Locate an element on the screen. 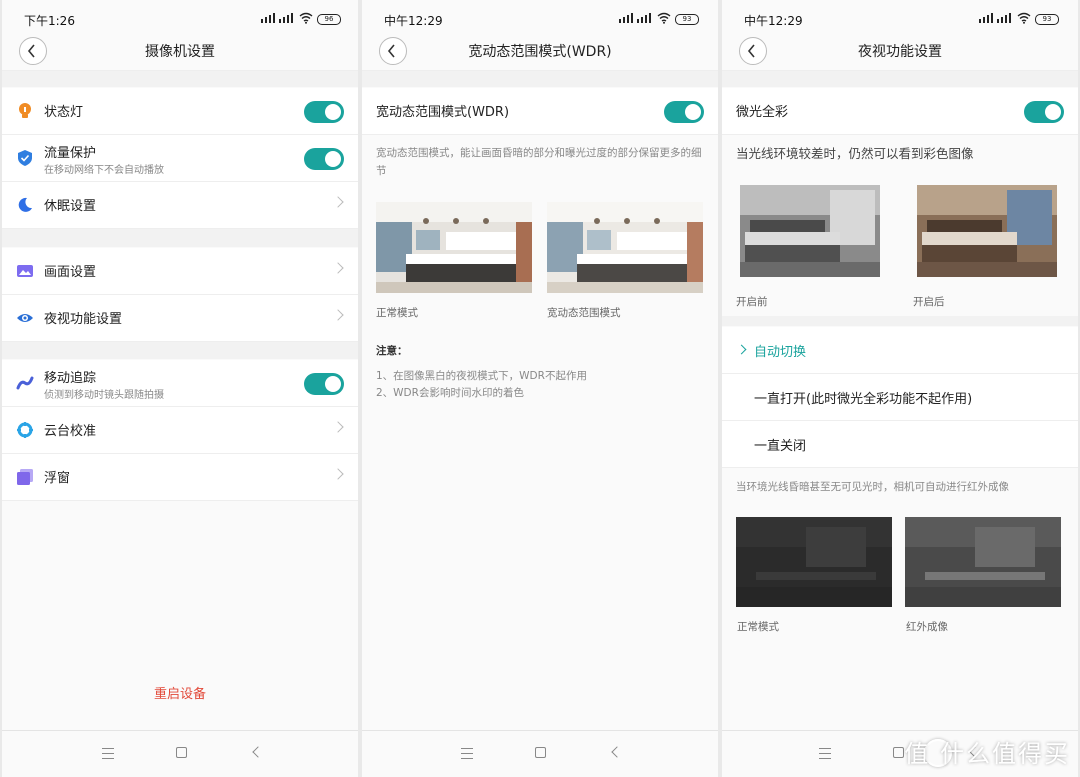 The height and width of the screenshot is (777, 1080). image-caption: 宽动态范围模式 is located at coordinates (584, 313).